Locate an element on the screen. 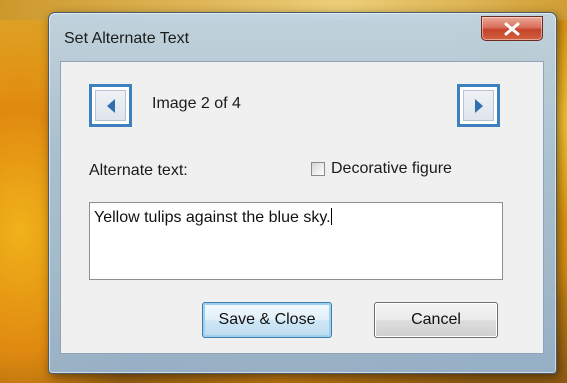 This screenshot has width=567, height=383. alternate-text-label: Alternate text: is located at coordinates (138, 170).